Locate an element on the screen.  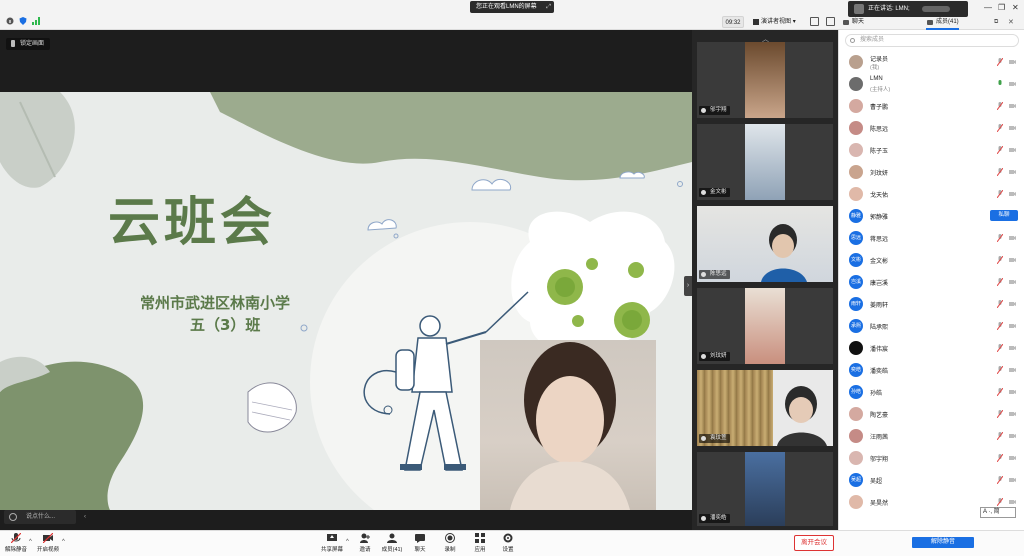
participant-row: 承熙 陆承熙 is located at coordinates (931, 326).